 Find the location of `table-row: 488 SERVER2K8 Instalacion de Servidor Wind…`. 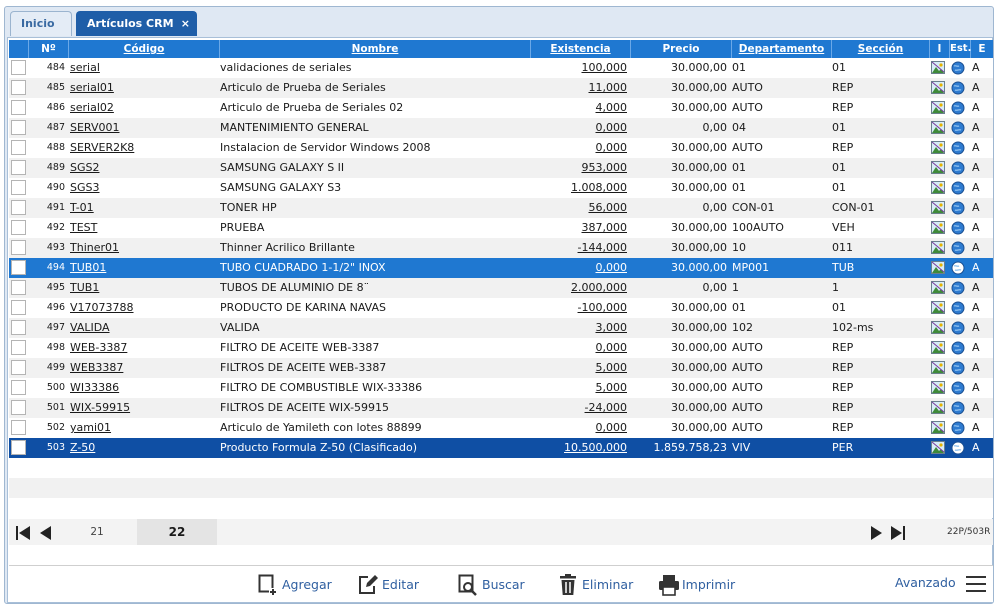

table-row: 488 SERVER2K8 Instalacion de Servidor Wind… is located at coordinates (501, 148).